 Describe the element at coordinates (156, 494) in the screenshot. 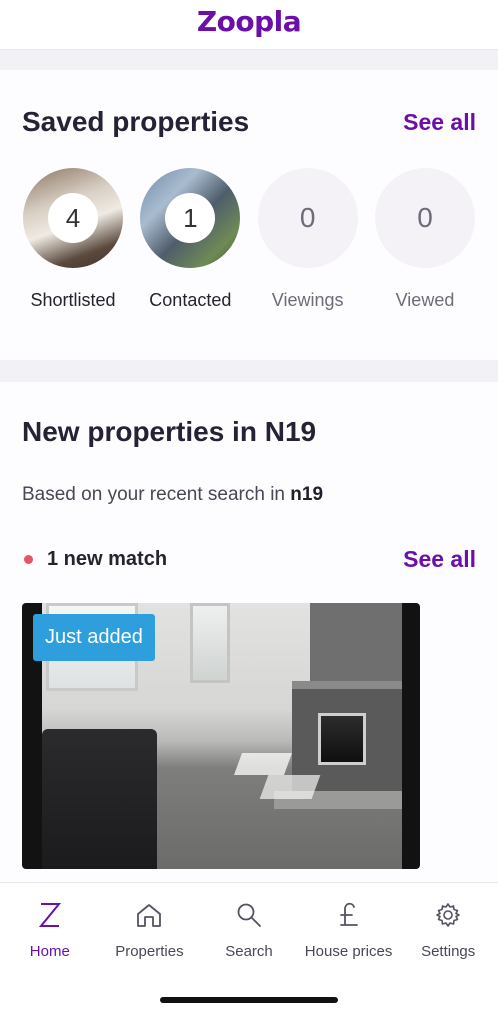

I see `based-prefix: Based on your recent search in` at that location.